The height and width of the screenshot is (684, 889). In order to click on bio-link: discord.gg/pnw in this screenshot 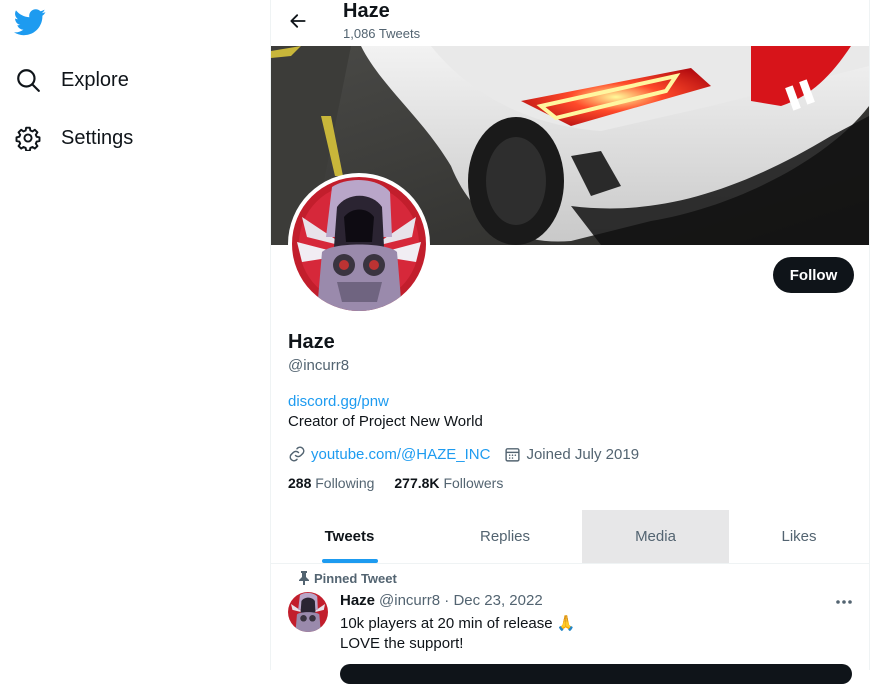, I will do `click(338, 401)`.